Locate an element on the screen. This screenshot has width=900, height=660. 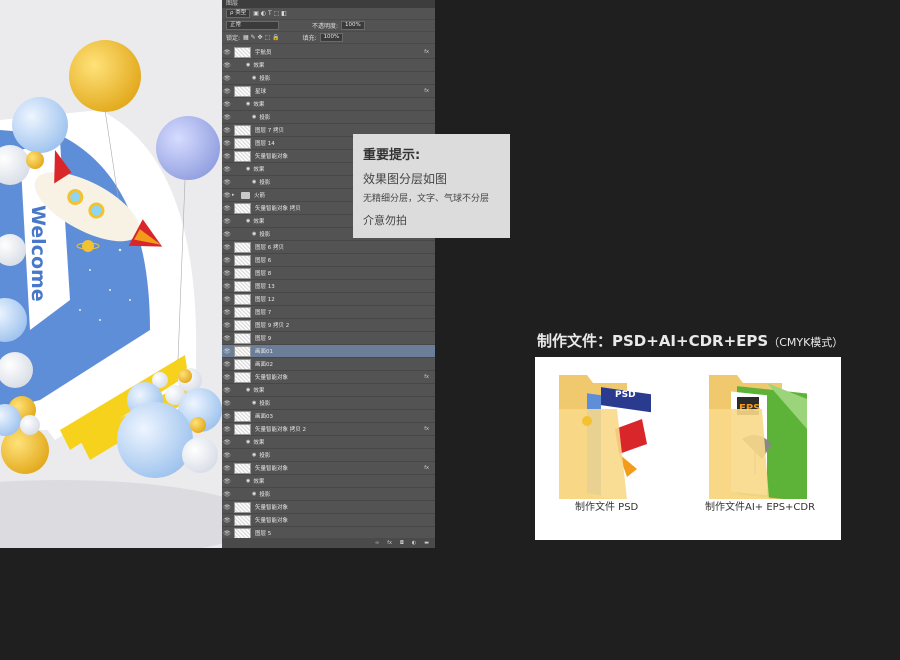
lock-icons: ▦ ✎ ✥ ⬚ 🔒 is located at coordinates (261, 37).